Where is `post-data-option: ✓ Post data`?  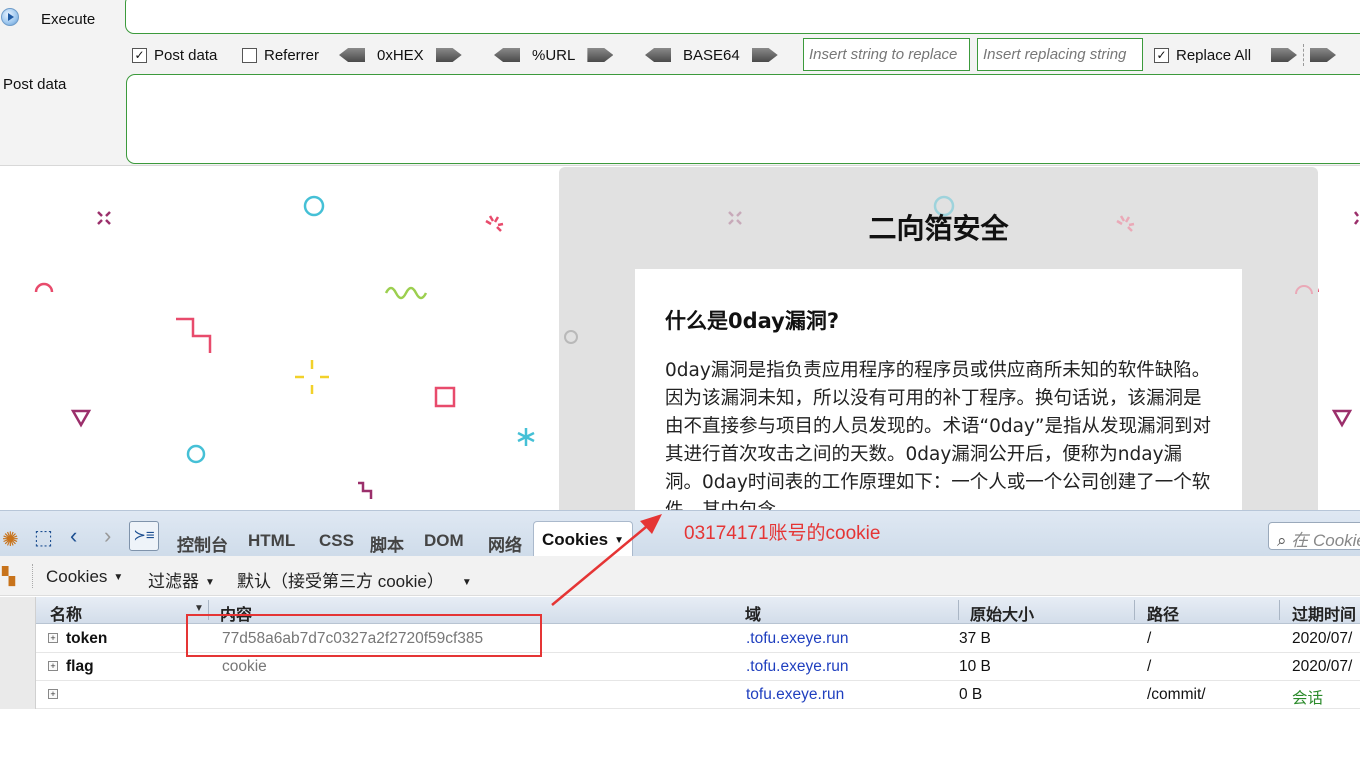
post-data-option: ✓ Post data is located at coordinates (174, 55).